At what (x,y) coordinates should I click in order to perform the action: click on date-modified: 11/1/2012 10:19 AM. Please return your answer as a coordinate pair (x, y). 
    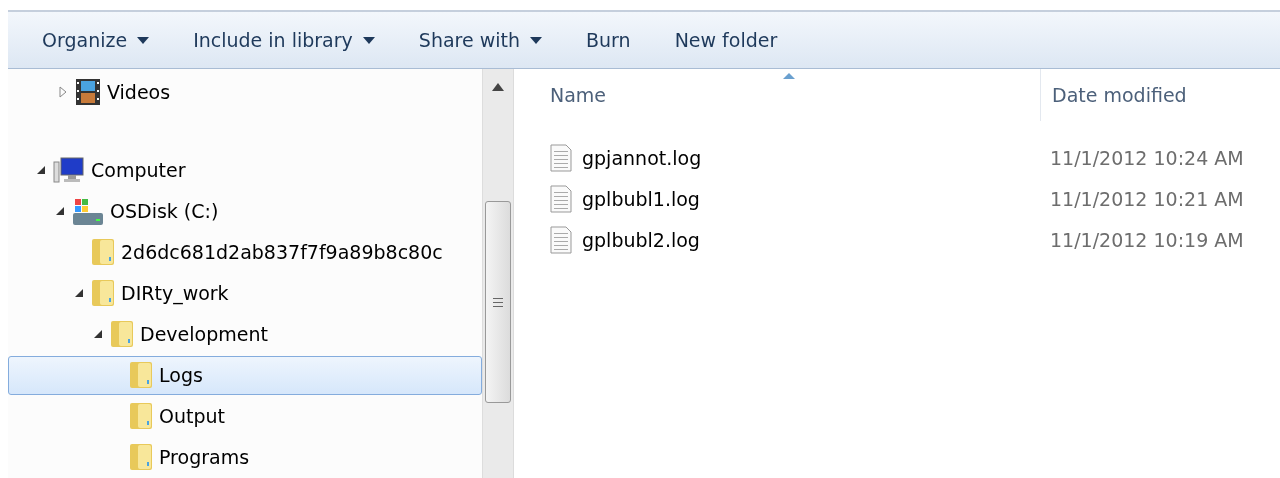
    Looking at the image, I should click on (1147, 239).